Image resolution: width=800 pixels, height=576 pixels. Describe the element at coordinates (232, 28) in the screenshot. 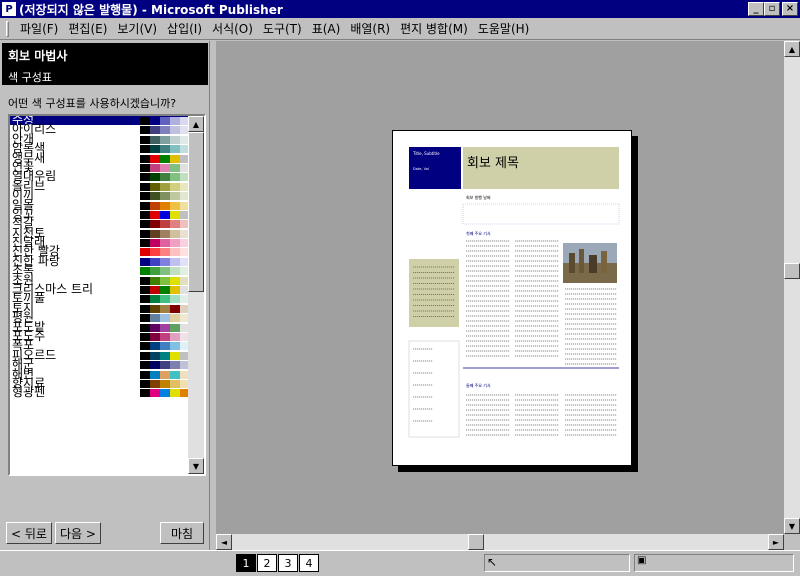

I see `menu-format: 서식(O)` at that location.